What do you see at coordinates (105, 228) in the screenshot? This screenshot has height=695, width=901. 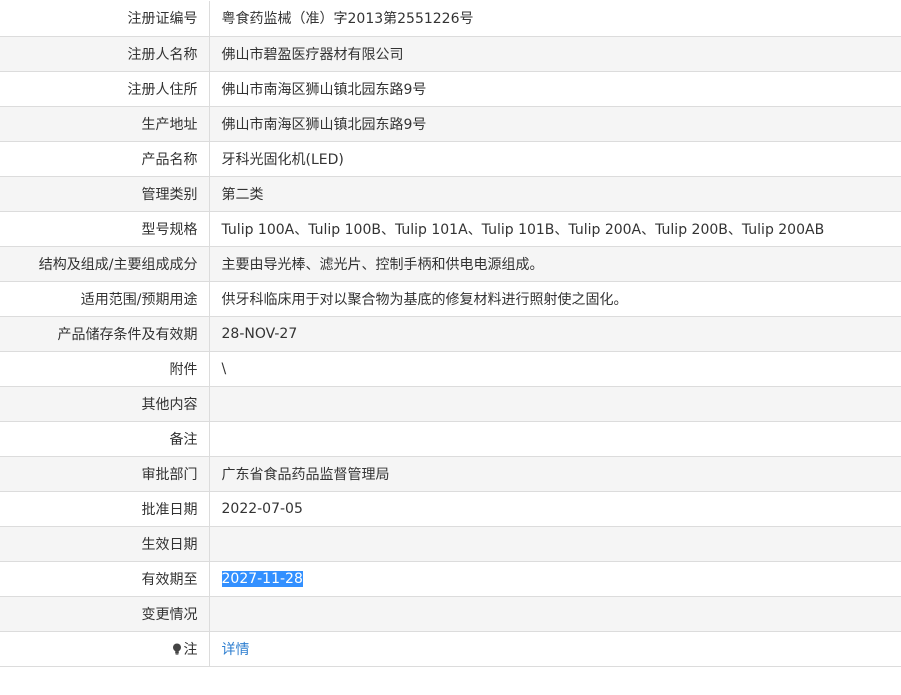 I see `field-label: 型号规格` at bounding box center [105, 228].